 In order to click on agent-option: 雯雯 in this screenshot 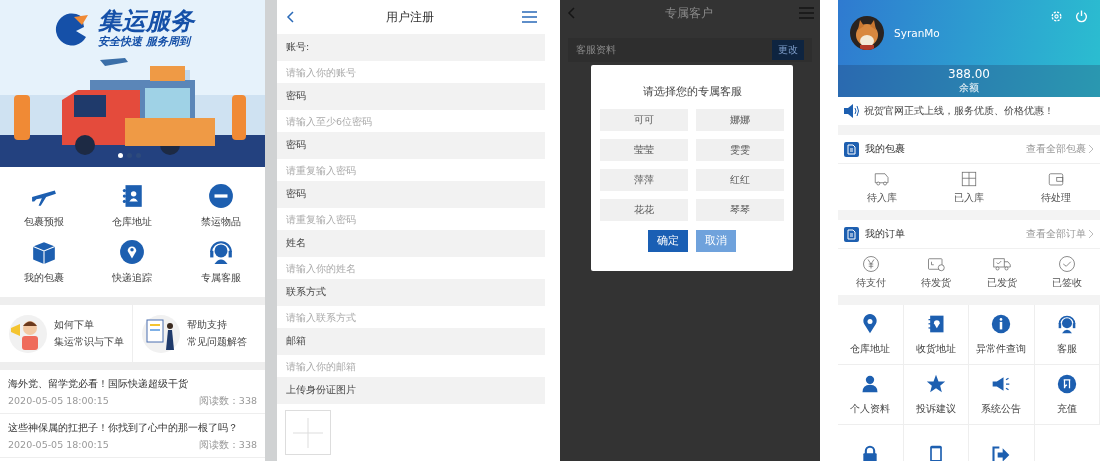, I will do `click(740, 150)`.